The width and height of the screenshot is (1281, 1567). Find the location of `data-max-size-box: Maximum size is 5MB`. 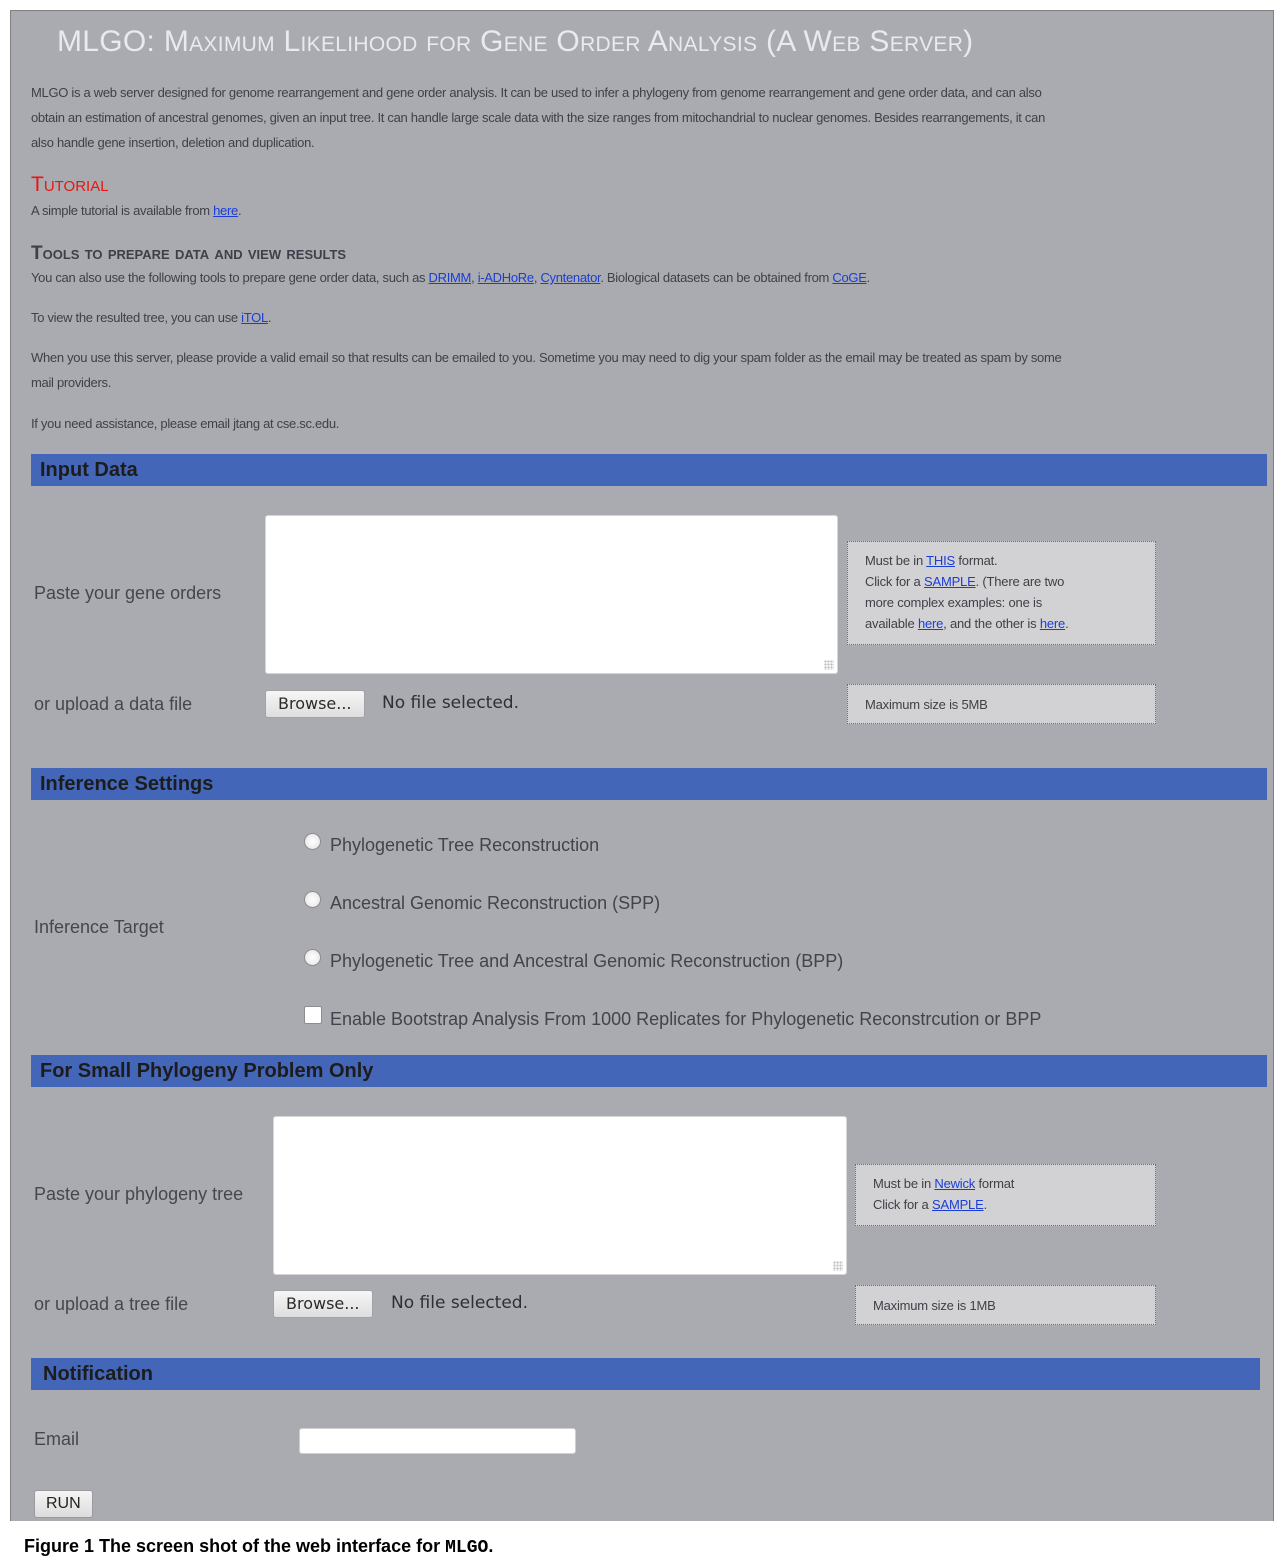

data-max-size-box: Maximum size is 5MB is located at coordinates (1001, 704).